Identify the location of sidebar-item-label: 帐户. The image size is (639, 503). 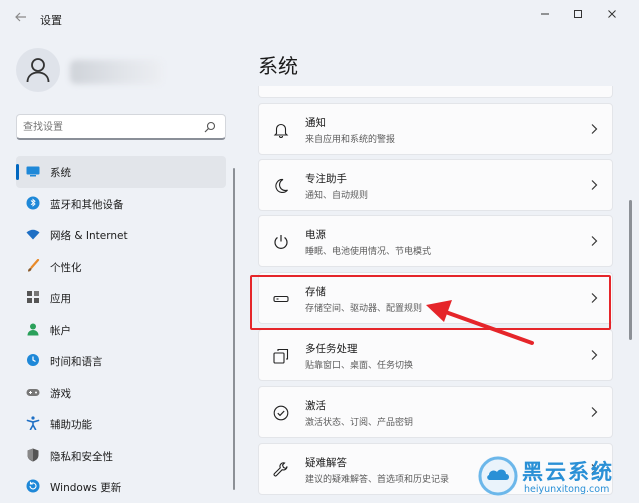
(60, 330).